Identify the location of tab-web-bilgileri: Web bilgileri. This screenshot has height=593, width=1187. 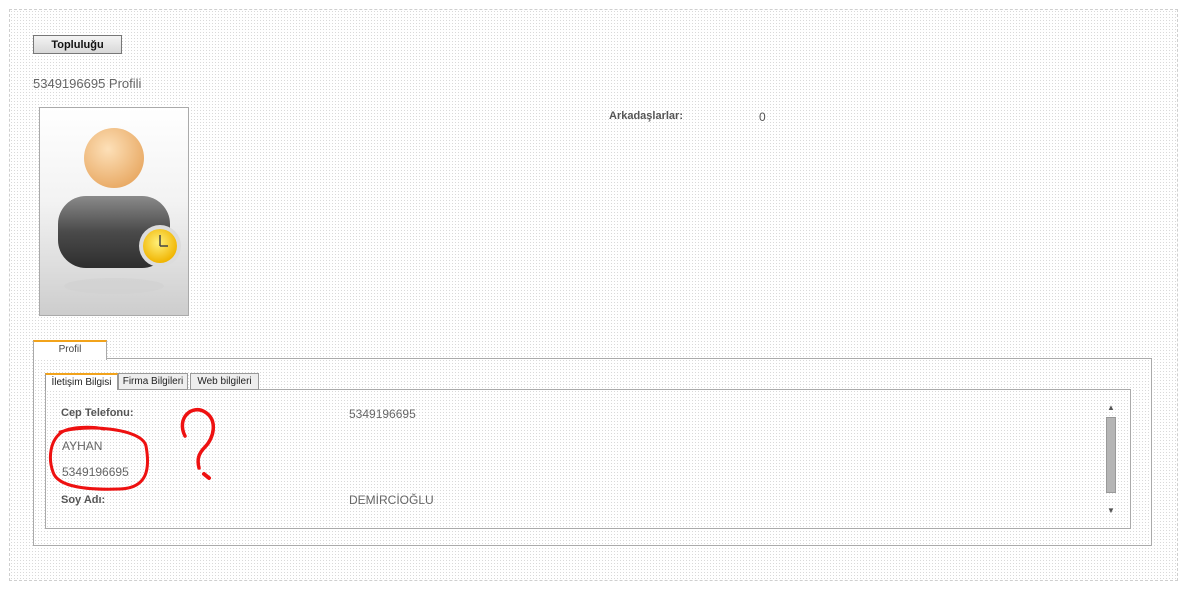
(224, 381).